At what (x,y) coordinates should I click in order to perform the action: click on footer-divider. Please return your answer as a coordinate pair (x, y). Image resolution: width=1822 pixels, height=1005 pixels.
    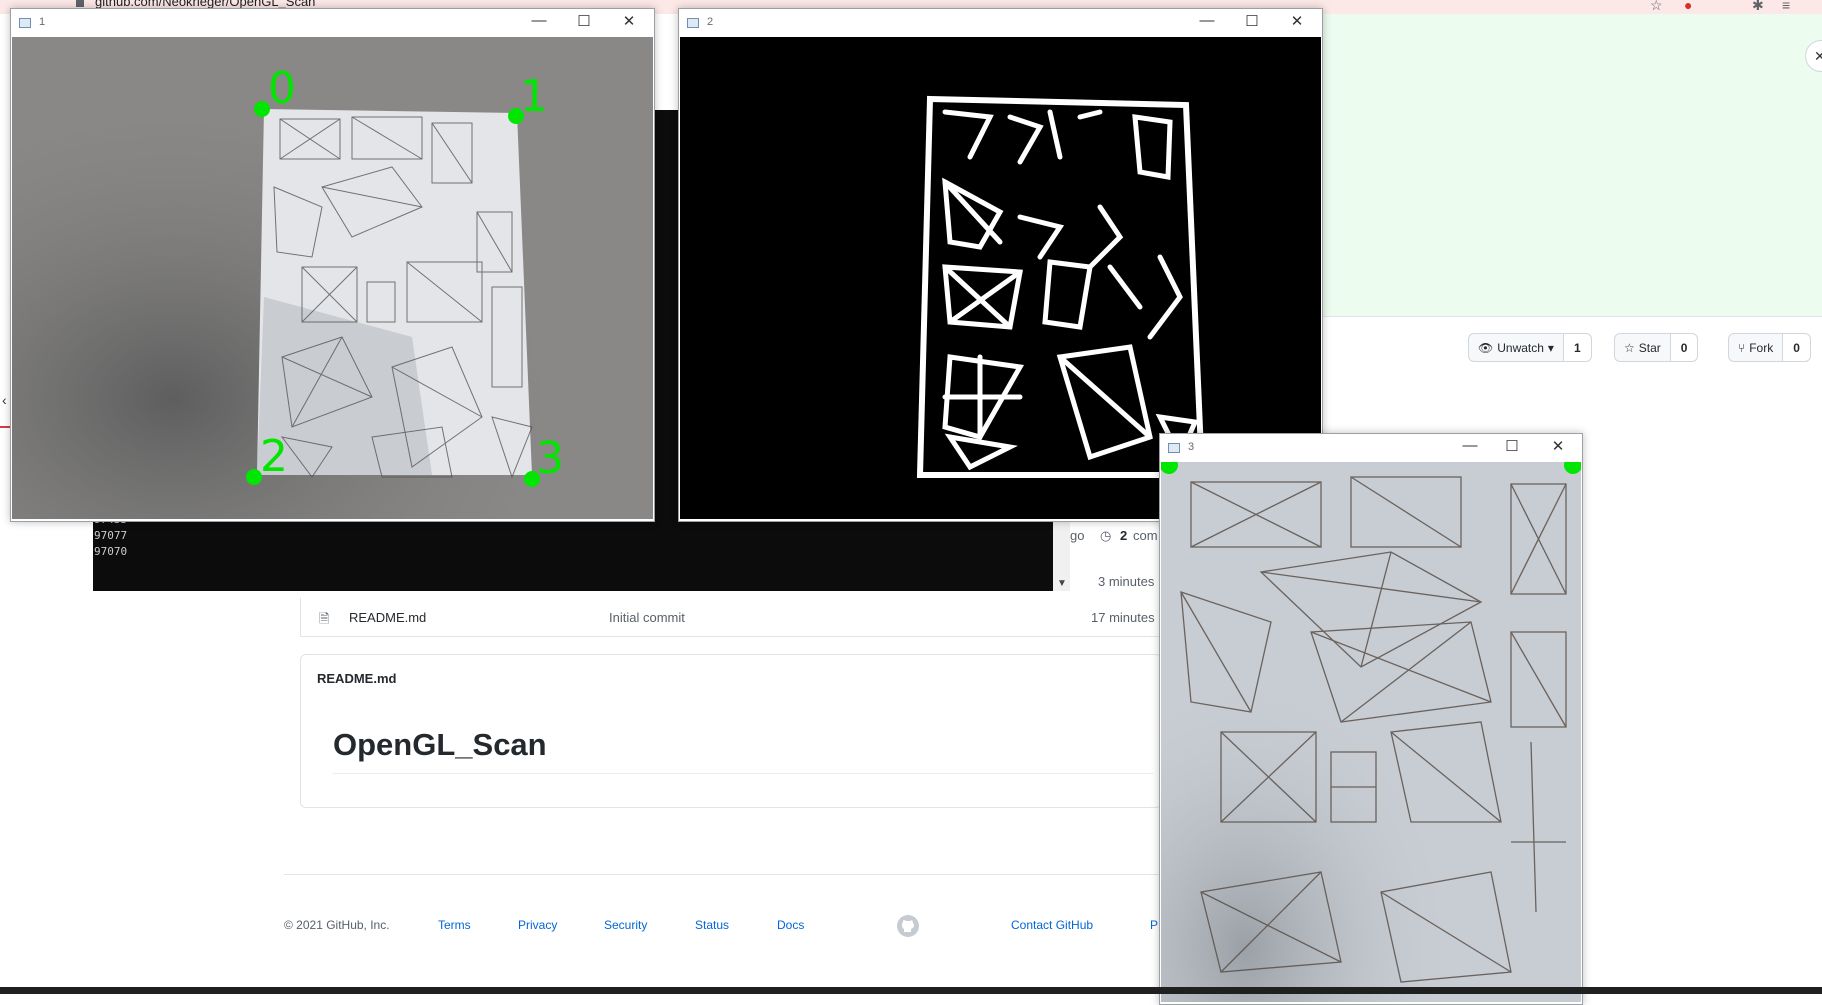
    Looking at the image, I should click on (734, 874).